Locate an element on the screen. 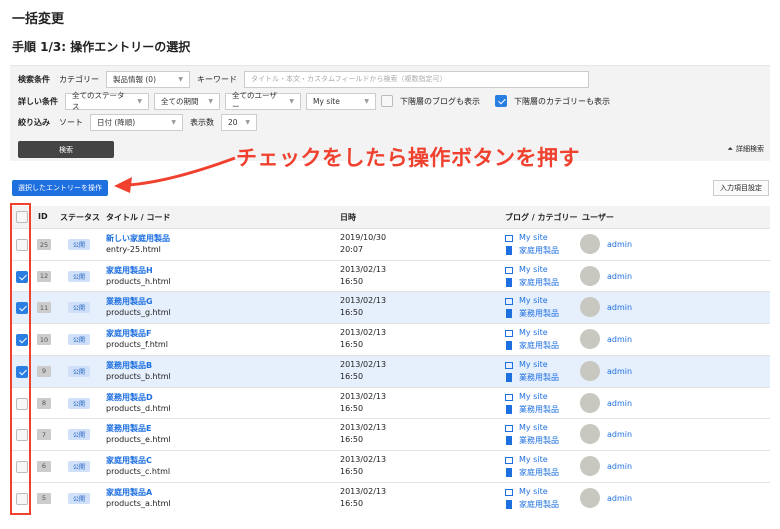 This screenshot has height=529, width=780. entry-code: products_c.html is located at coordinates (138, 471).